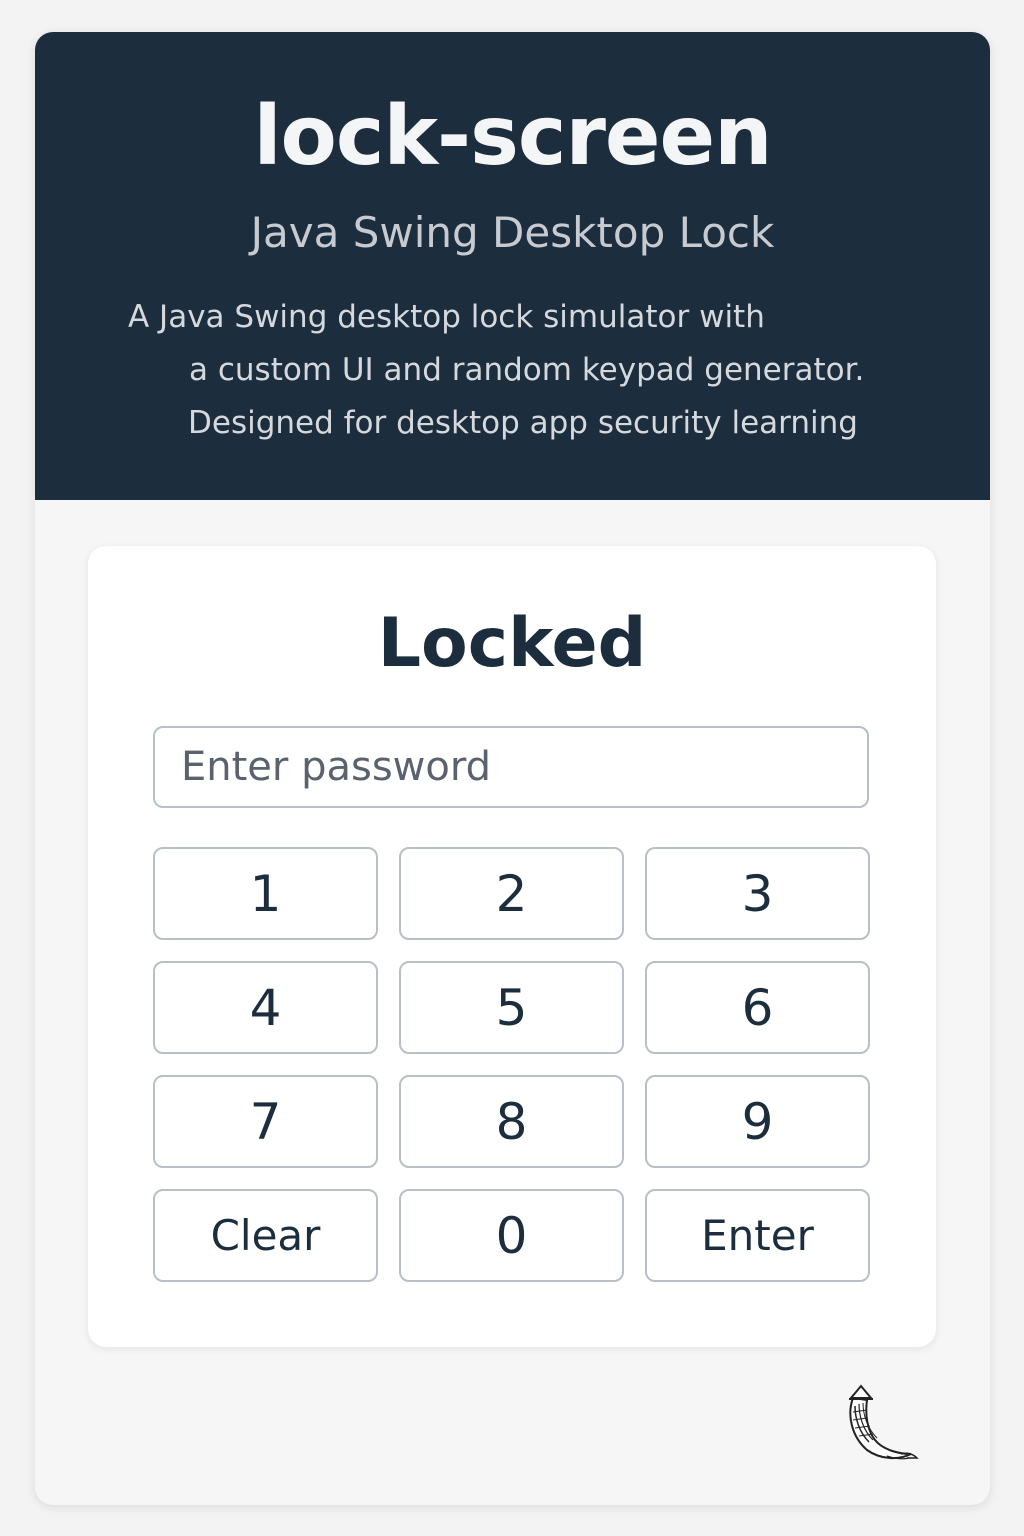 This screenshot has width=1024, height=1536. Describe the element at coordinates (512, 232) in the screenshot. I see `app-subtitle: Java Swing Desktop Lock` at that location.